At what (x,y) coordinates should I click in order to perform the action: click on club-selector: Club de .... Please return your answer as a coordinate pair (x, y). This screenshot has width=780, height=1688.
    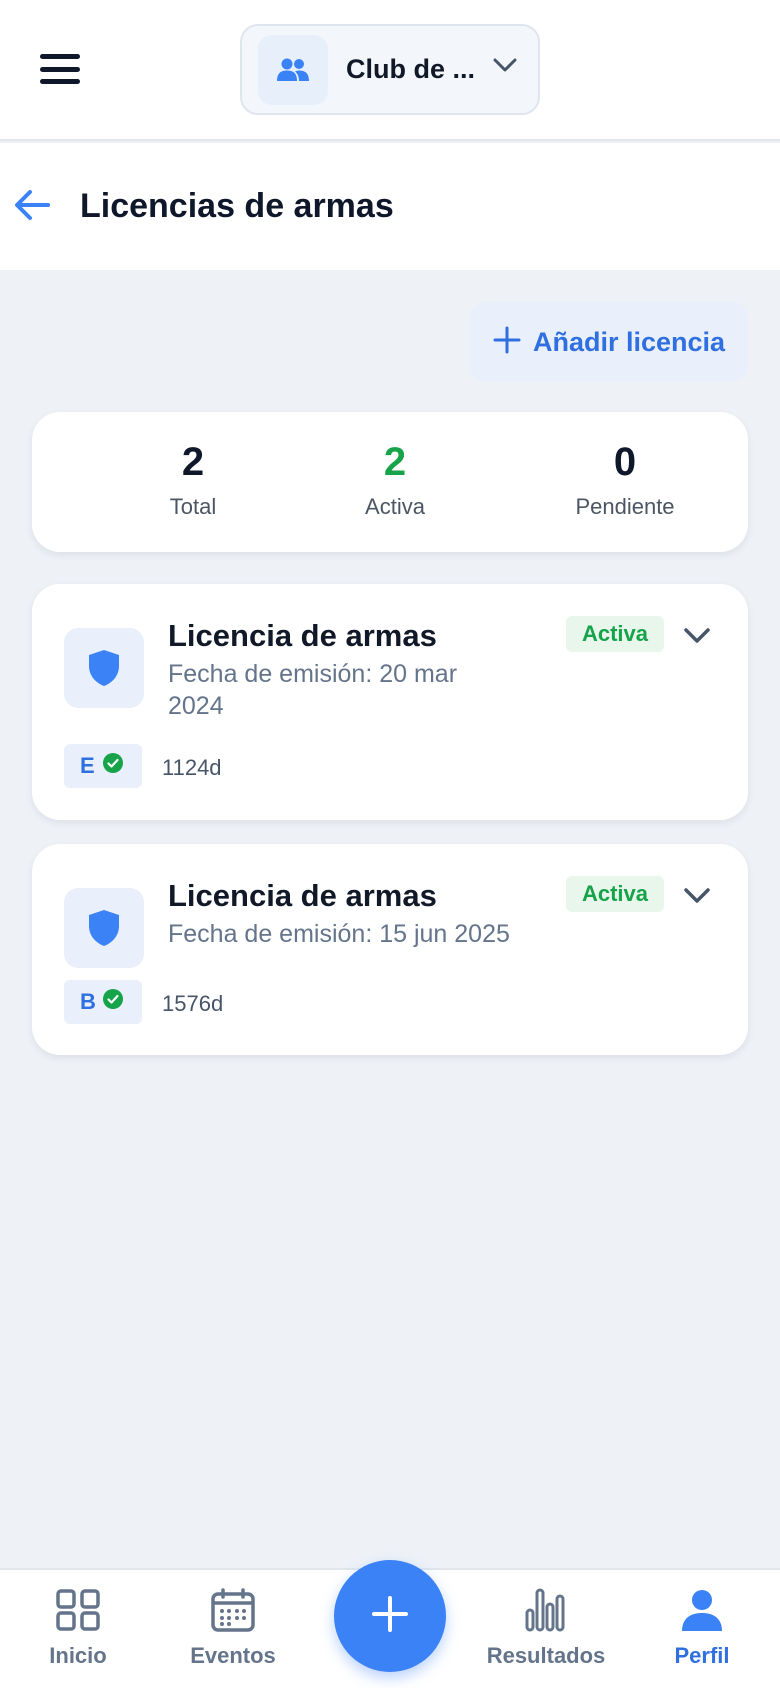
    Looking at the image, I should click on (390, 69).